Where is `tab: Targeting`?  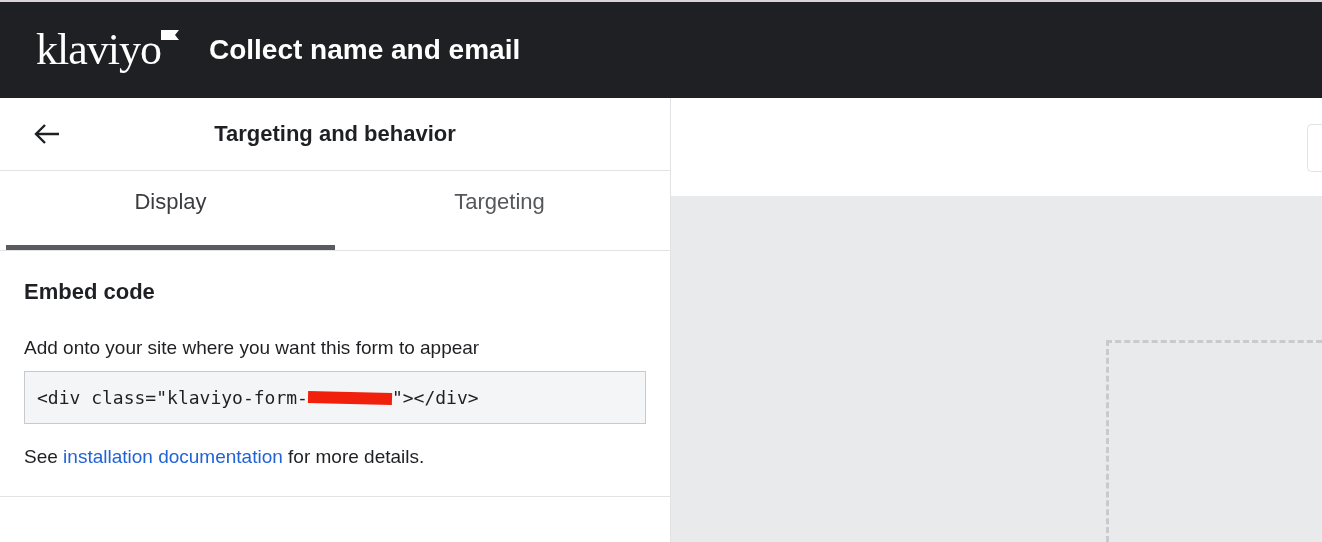 tab: Targeting is located at coordinates (499, 210).